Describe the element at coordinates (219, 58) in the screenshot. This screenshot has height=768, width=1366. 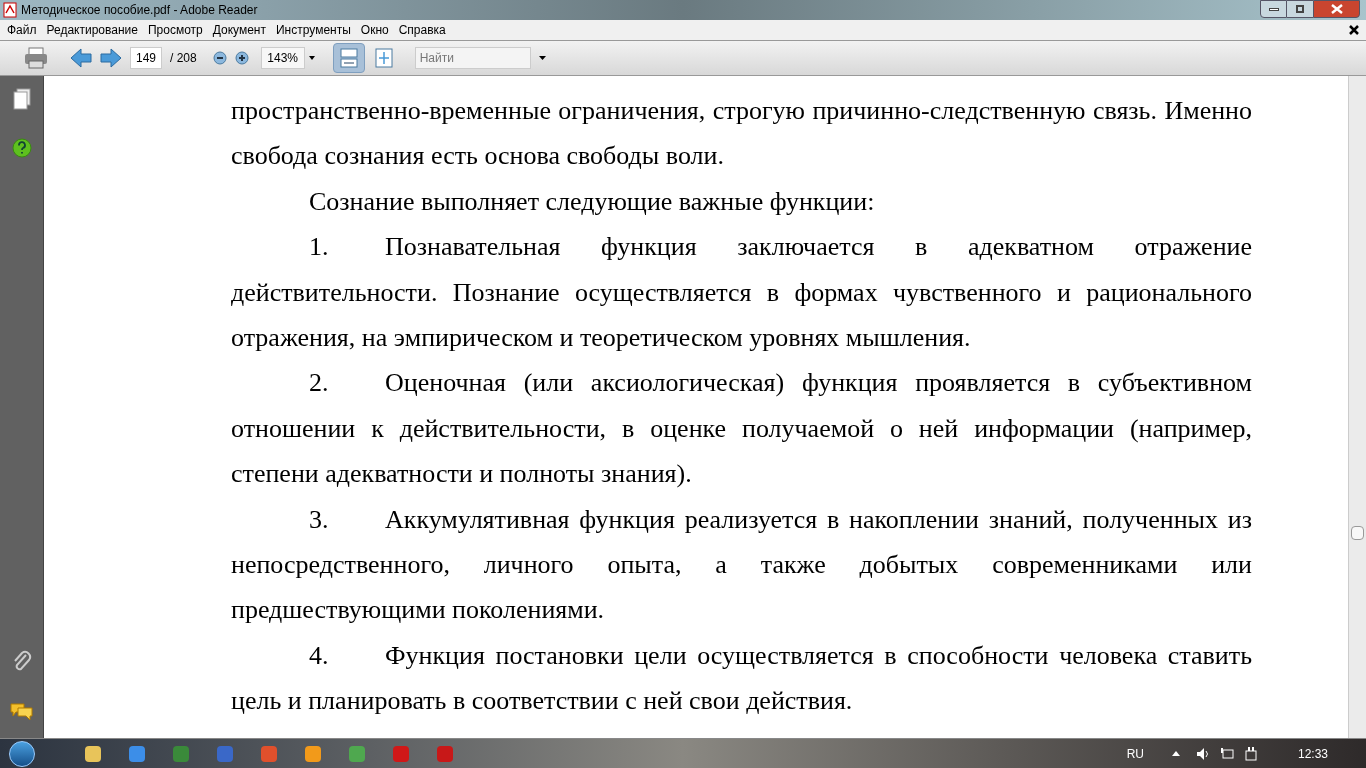
I see `zoom-out-icon` at that location.